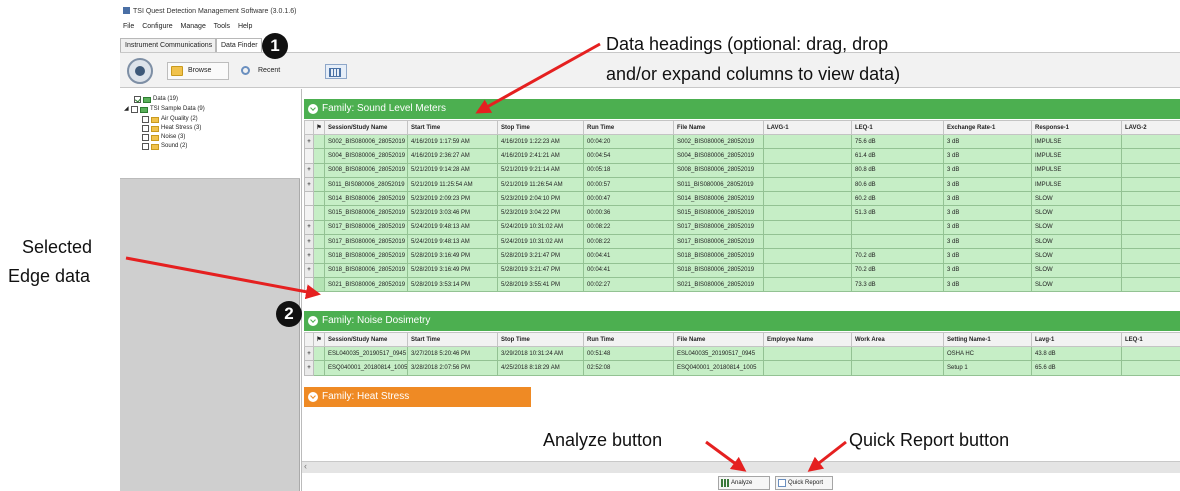  Describe the element at coordinates (128, 26) in the screenshot. I see `menu-file: File` at that location.